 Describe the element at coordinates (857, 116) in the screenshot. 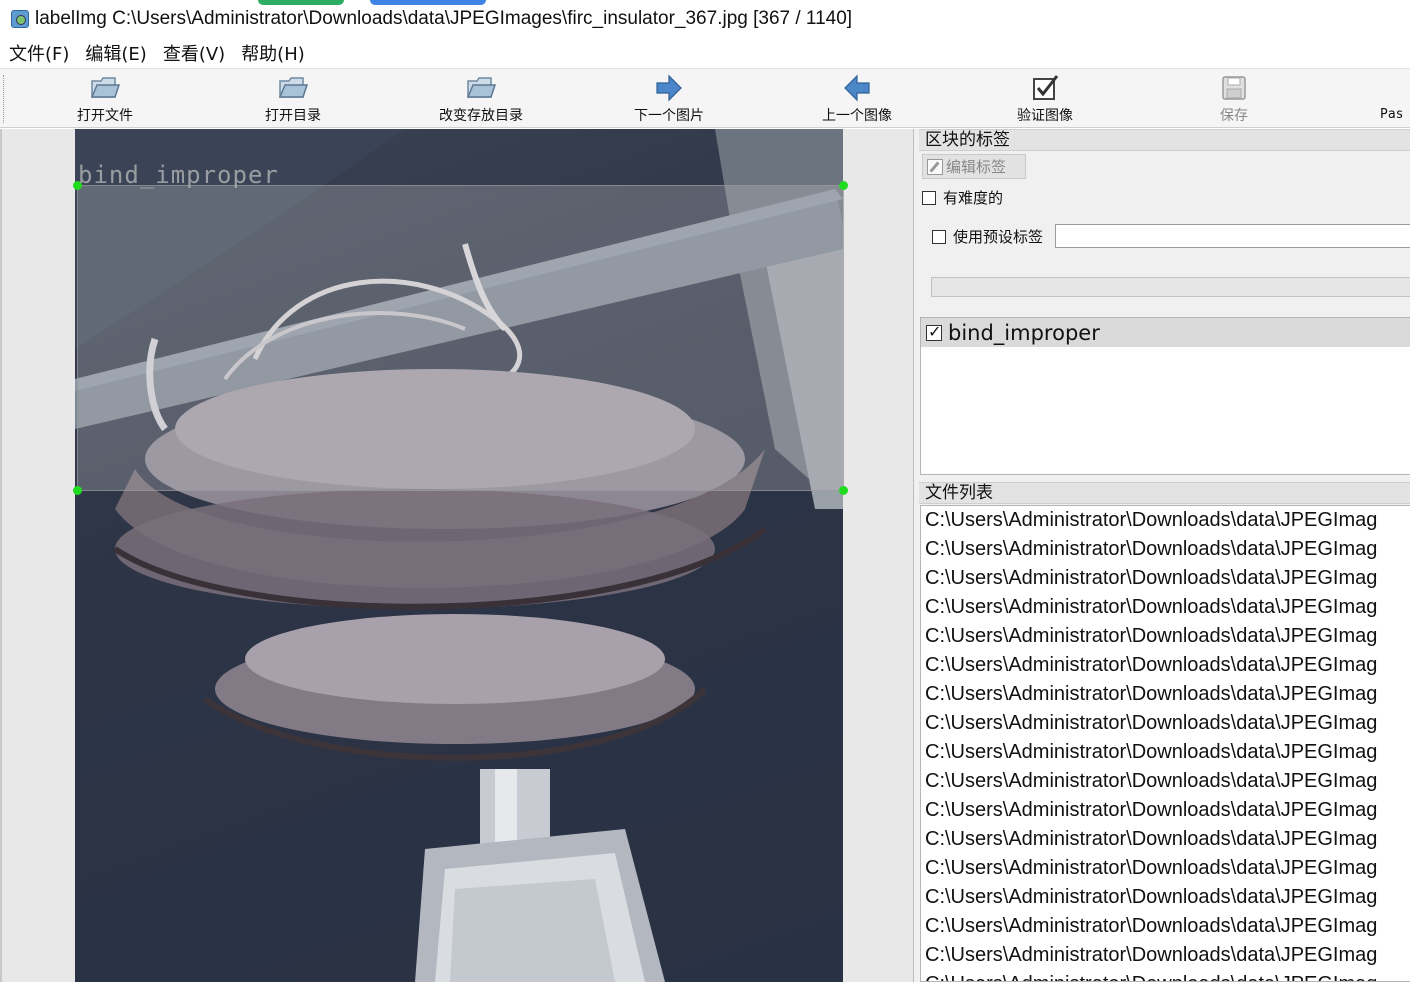

I see `prev-image-label: 上一个图像` at that location.